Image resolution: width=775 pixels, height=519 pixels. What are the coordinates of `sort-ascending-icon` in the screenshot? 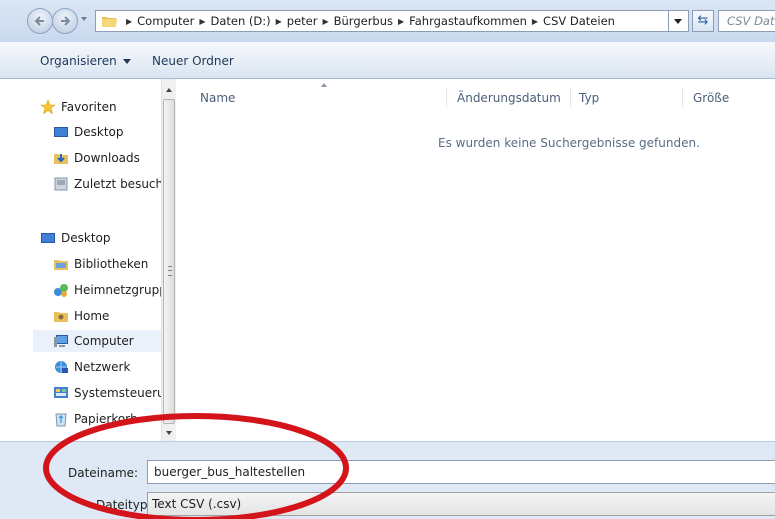 It's located at (324, 85).